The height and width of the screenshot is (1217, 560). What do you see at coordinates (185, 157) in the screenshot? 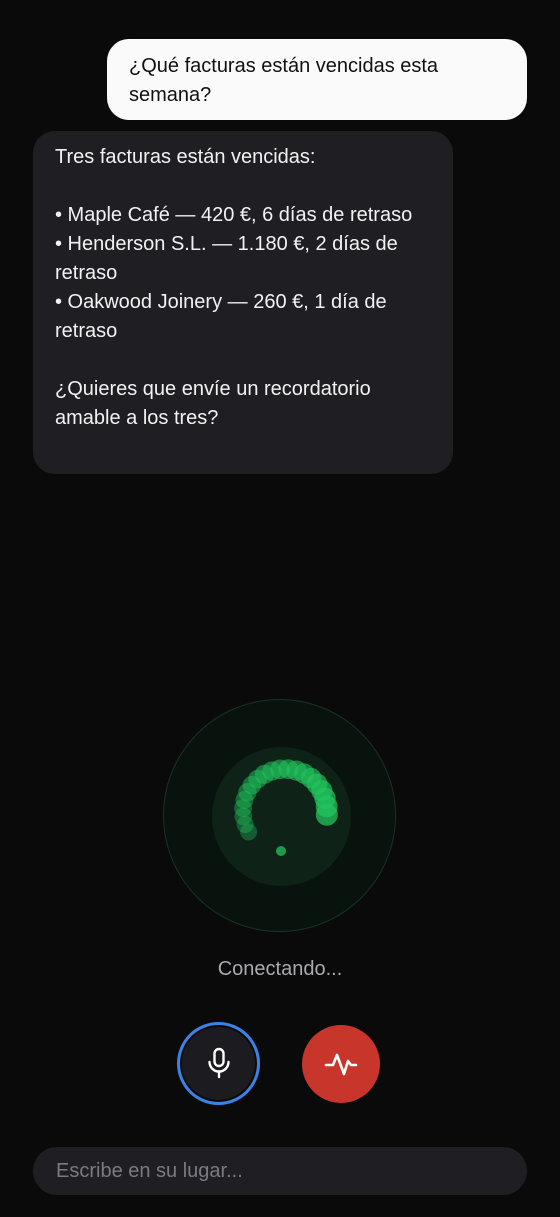
I see `assistant-intro-text: Tres facturas están vencidas:` at bounding box center [185, 157].